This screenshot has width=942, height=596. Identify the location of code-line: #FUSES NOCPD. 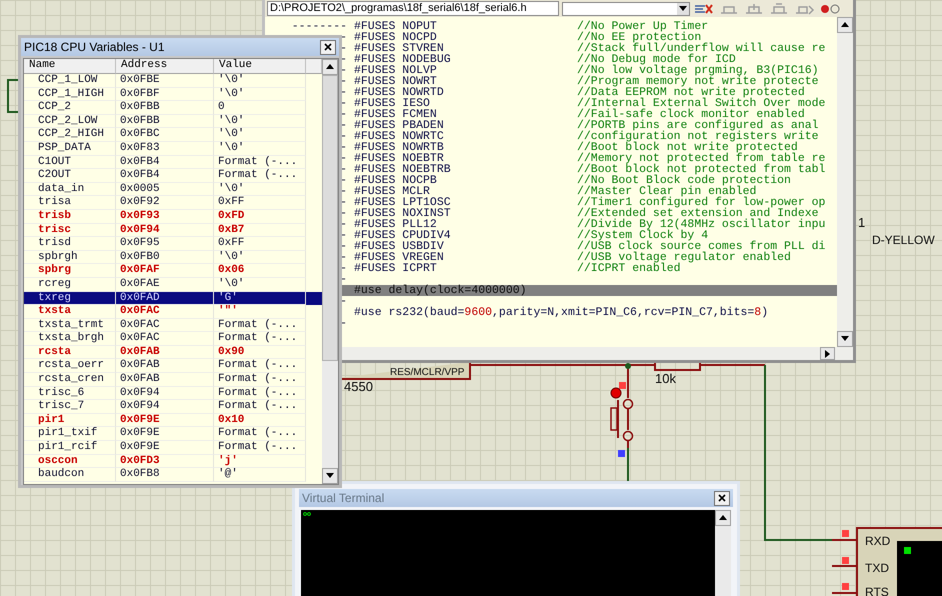
(395, 37).